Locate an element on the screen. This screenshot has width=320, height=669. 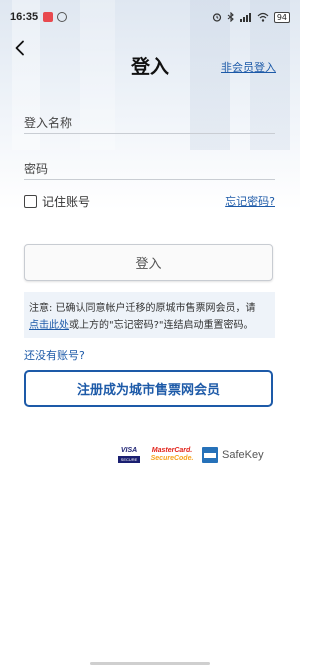
amex-icon is located at coordinates (210, 455).